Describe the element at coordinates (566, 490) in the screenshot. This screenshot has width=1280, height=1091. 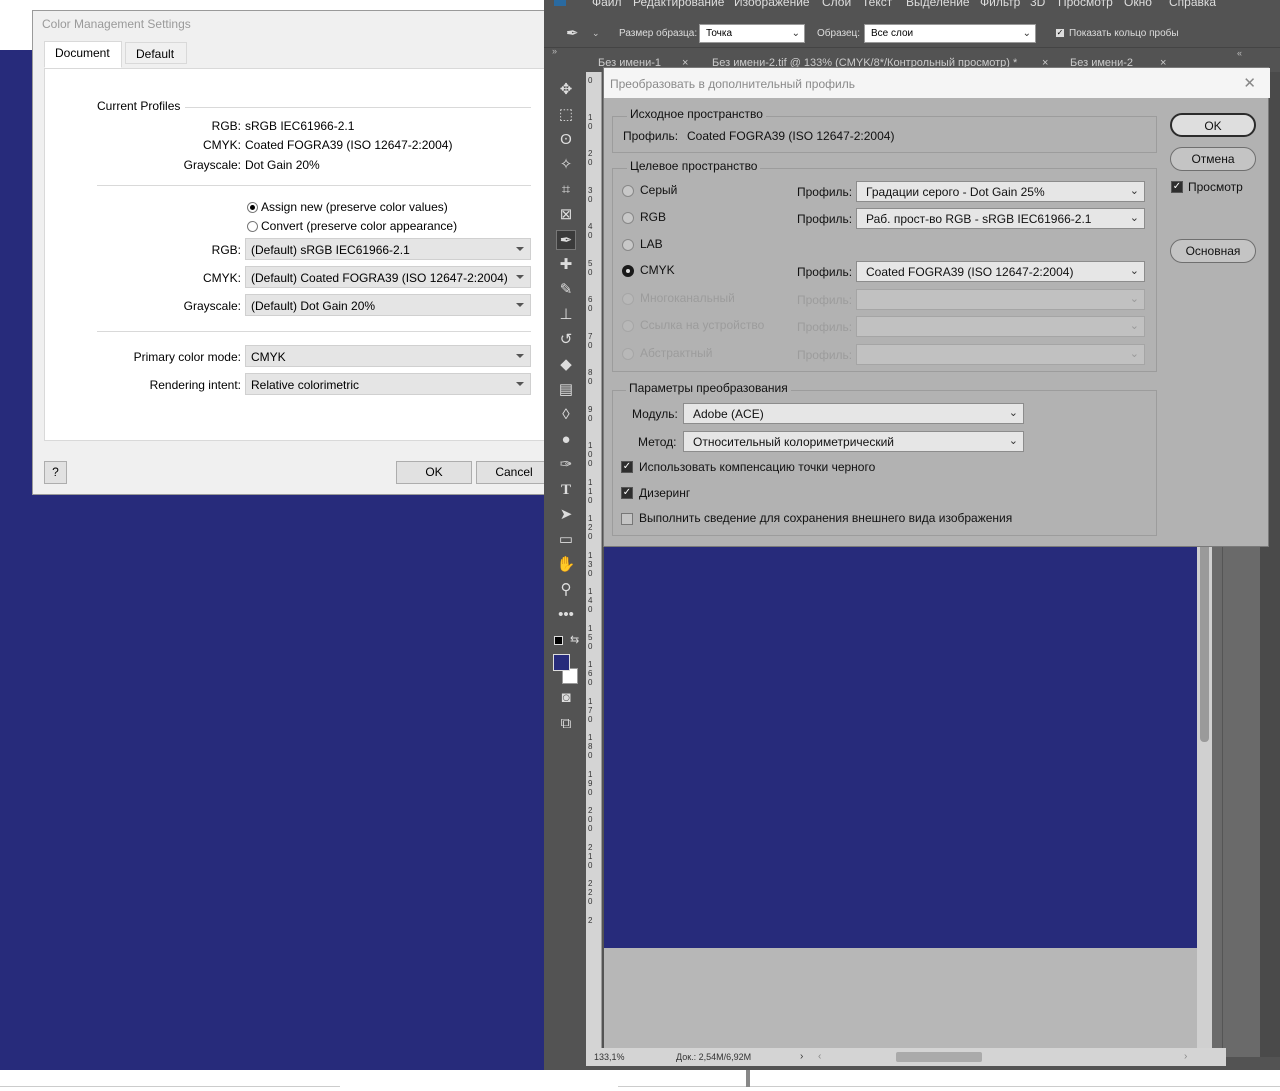
I see `type-tool-icon: T` at that location.